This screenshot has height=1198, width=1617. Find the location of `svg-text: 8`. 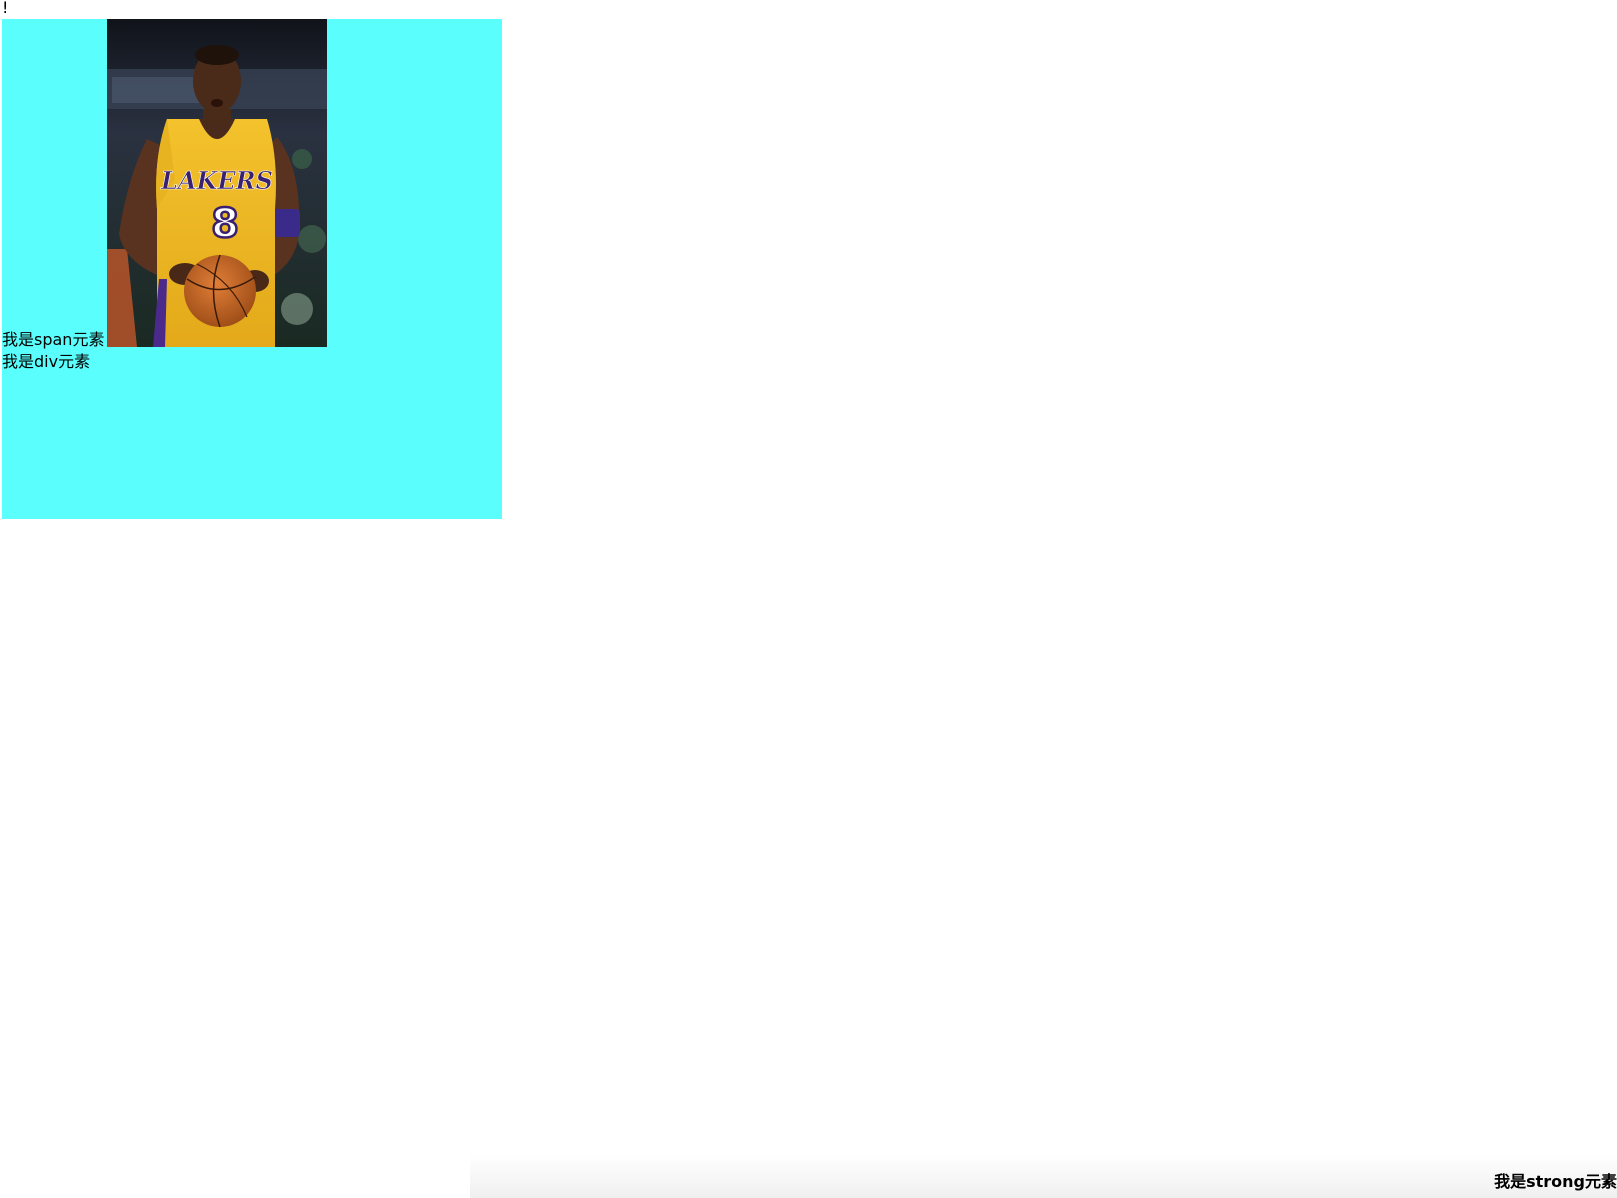

svg-text: 8 is located at coordinates (225, 224).